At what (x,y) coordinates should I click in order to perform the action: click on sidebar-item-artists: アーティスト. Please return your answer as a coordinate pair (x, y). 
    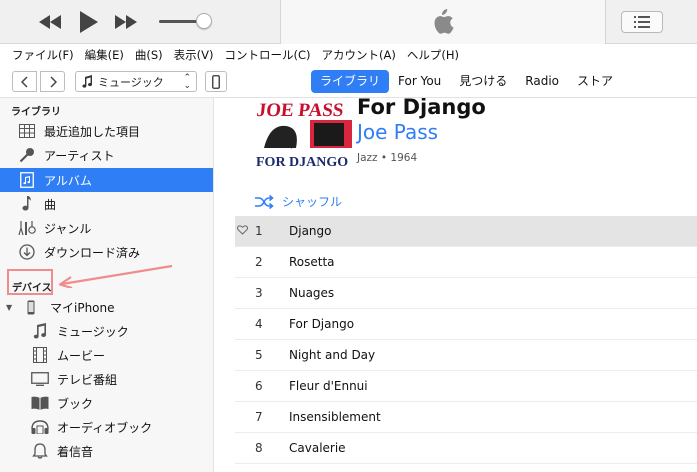
    Looking at the image, I should click on (106, 155).